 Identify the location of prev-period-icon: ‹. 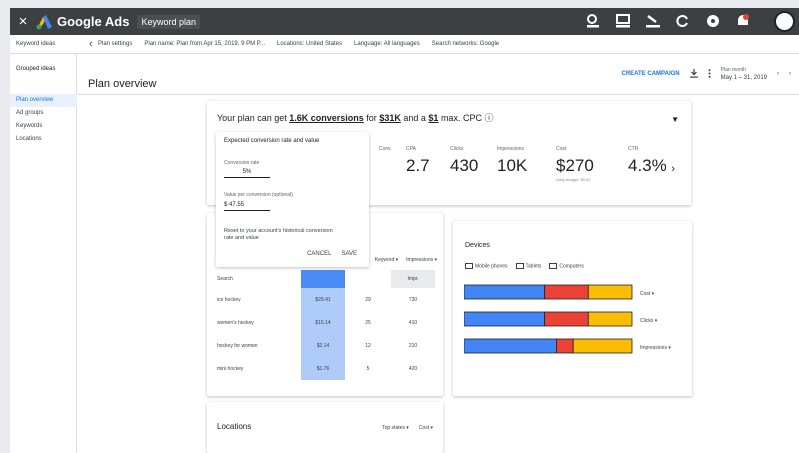
(778, 74).